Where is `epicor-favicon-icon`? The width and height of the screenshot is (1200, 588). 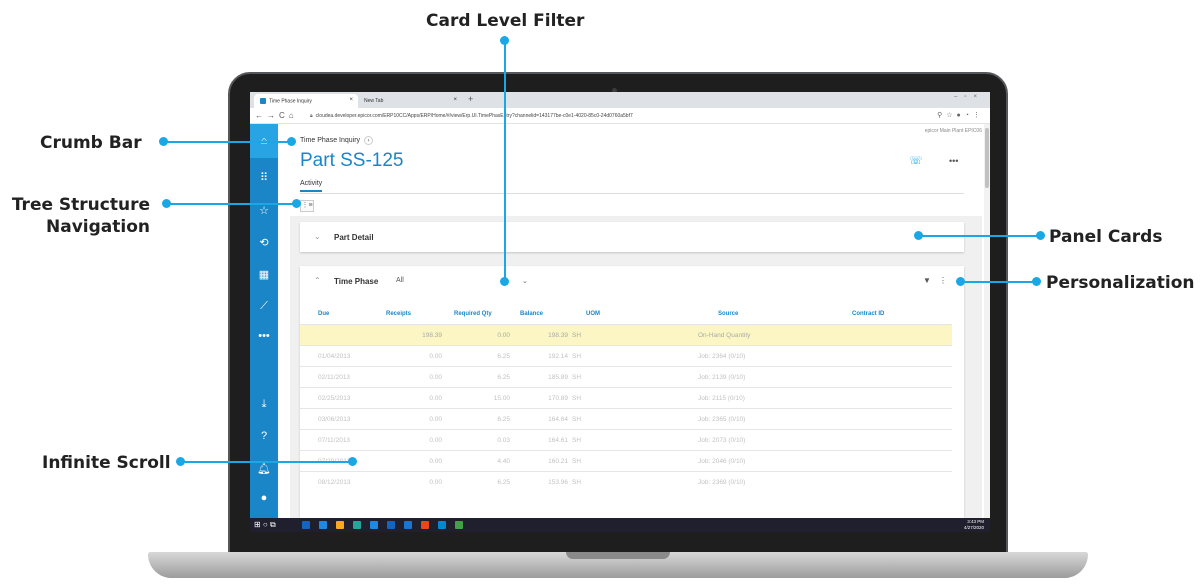 epicor-favicon-icon is located at coordinates (263, 101).